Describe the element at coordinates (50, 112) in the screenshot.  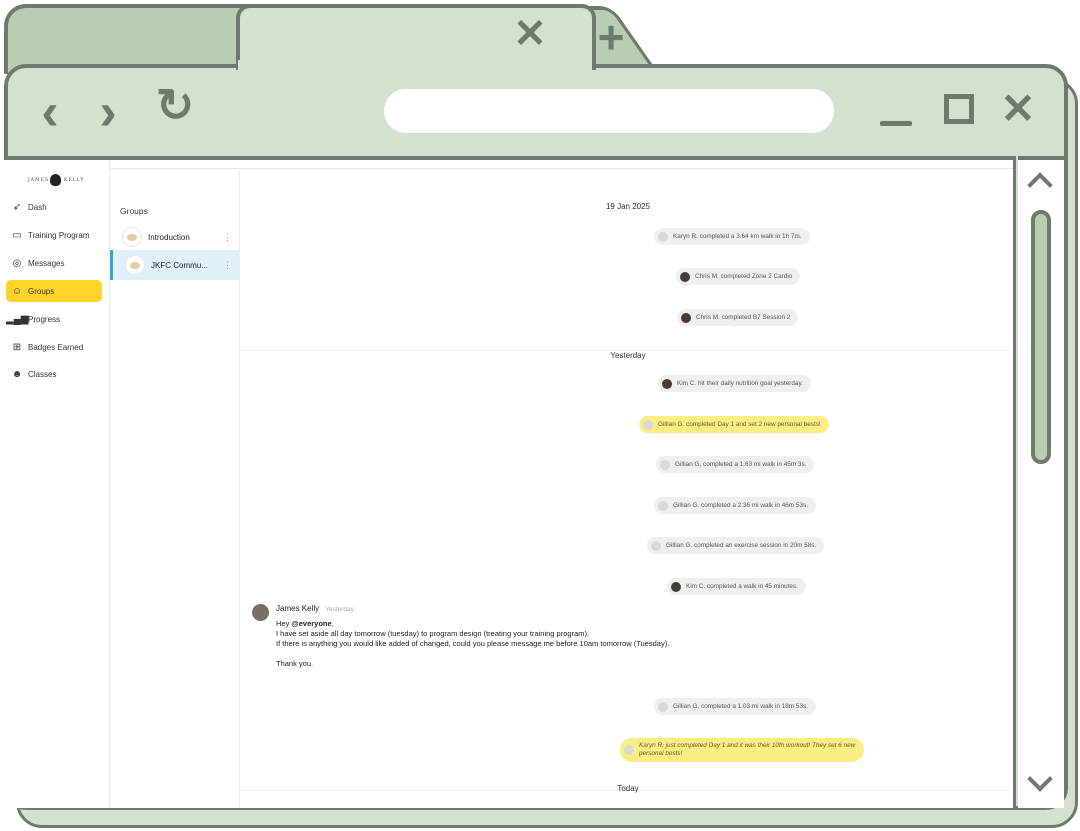
I see `arrow-left-icon: ‹` at that location.